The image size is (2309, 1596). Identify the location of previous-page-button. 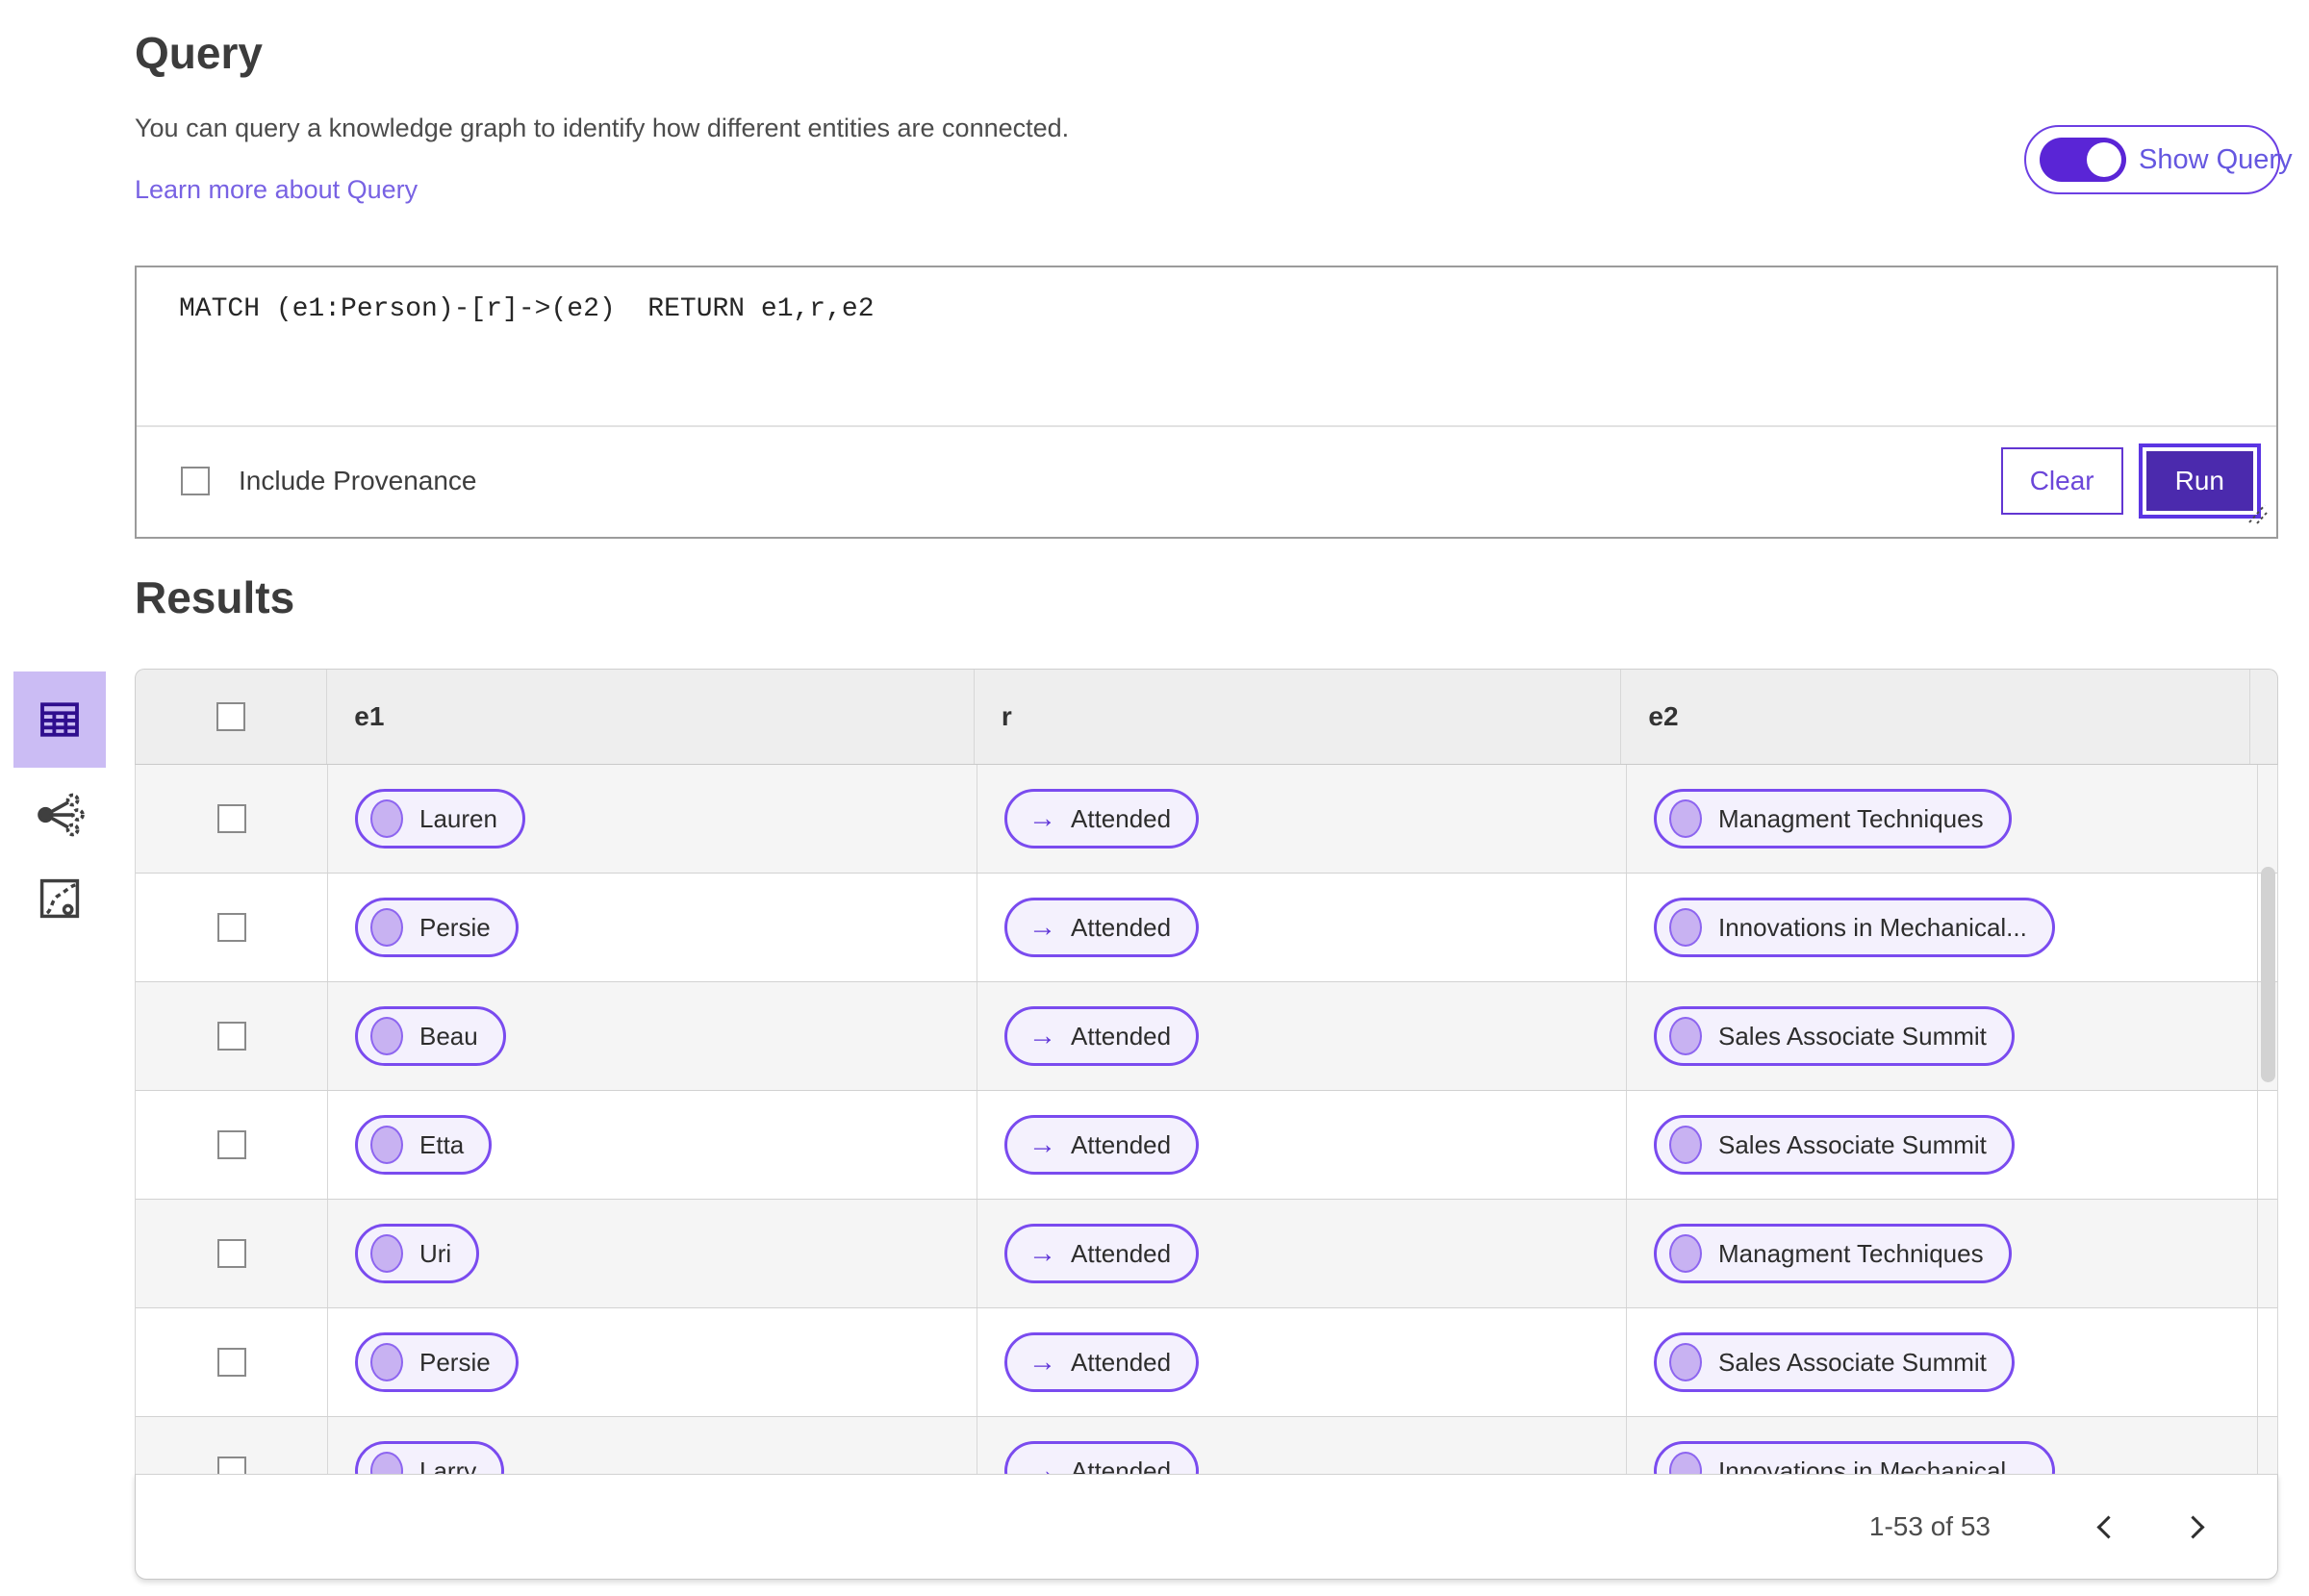
(2105, 1527).